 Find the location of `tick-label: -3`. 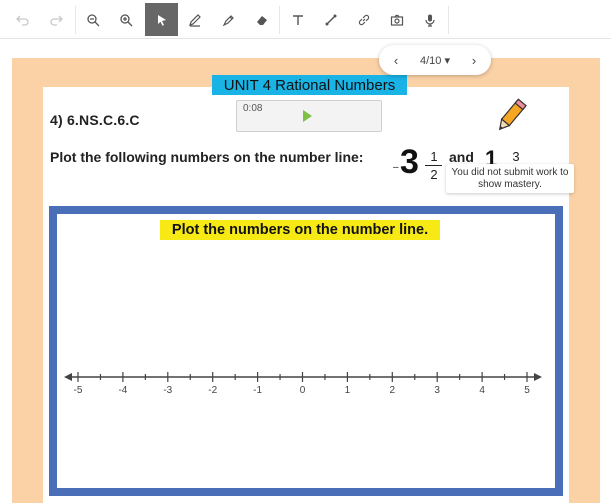

tick-label: -3 is located at coordinates (167, 390).